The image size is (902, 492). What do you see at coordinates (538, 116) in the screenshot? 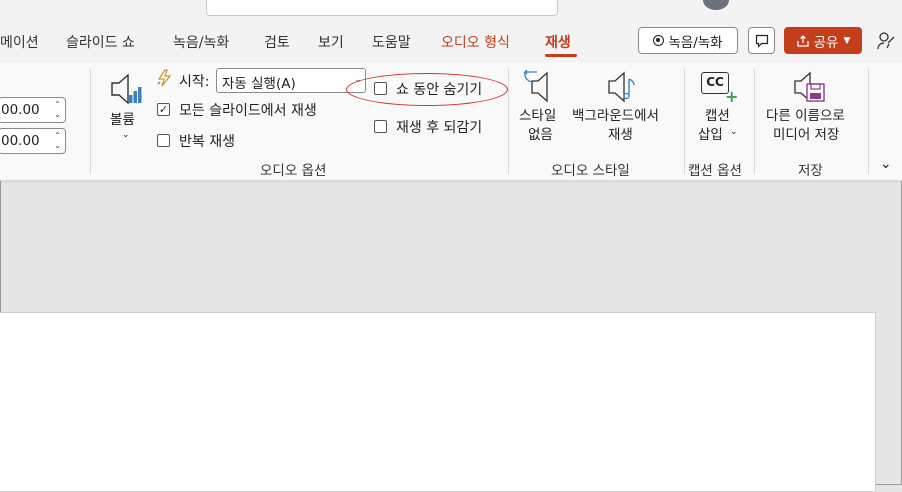
I see `no-style-label-1: 스타일` at bounding box center [538, 116].